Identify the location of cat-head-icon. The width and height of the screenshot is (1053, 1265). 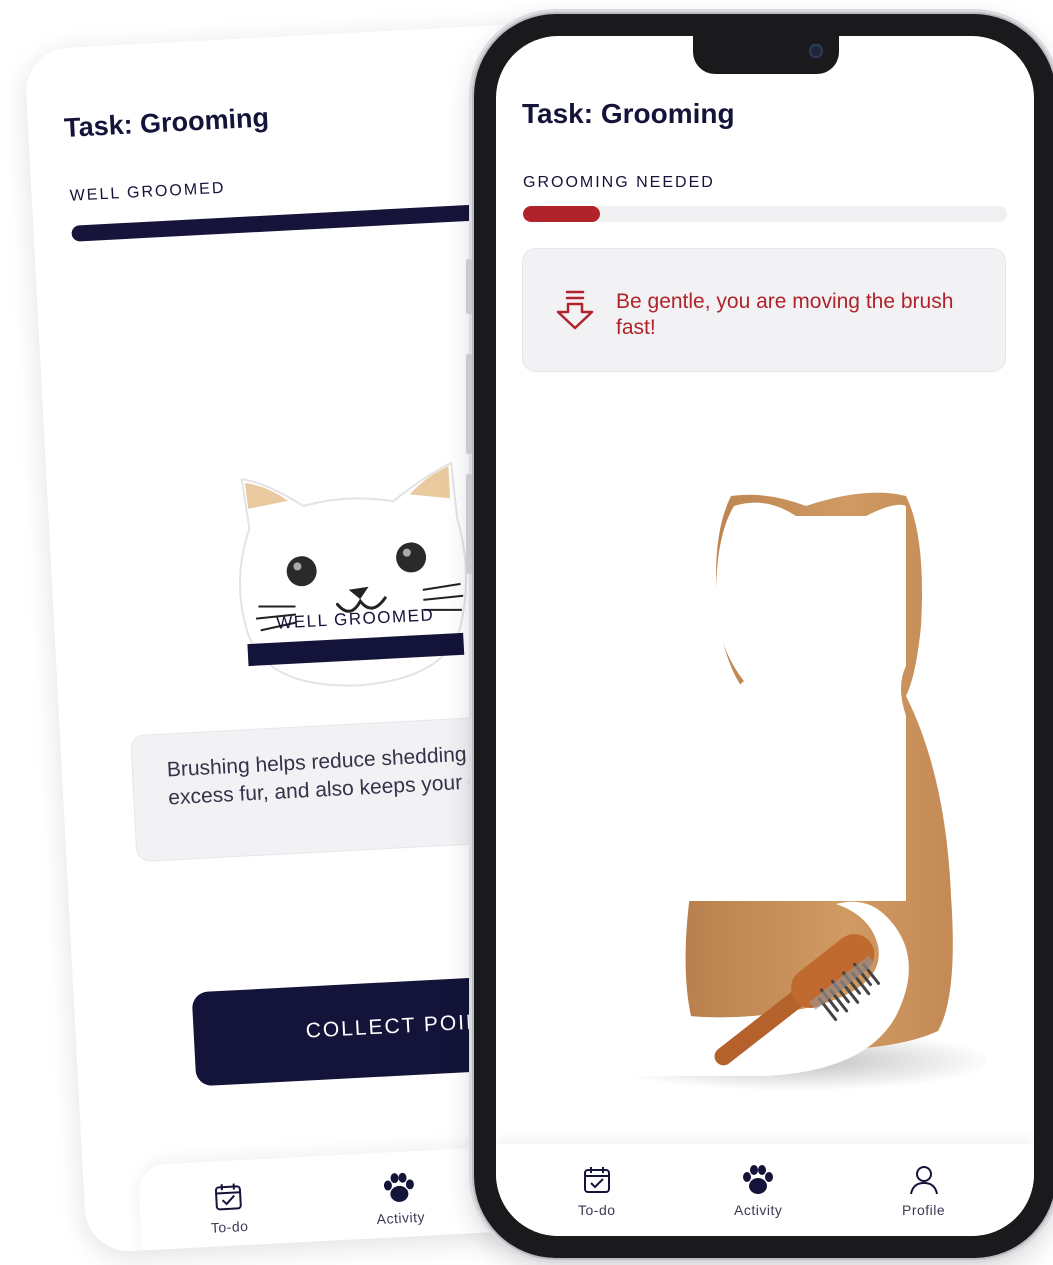
(352, 574).